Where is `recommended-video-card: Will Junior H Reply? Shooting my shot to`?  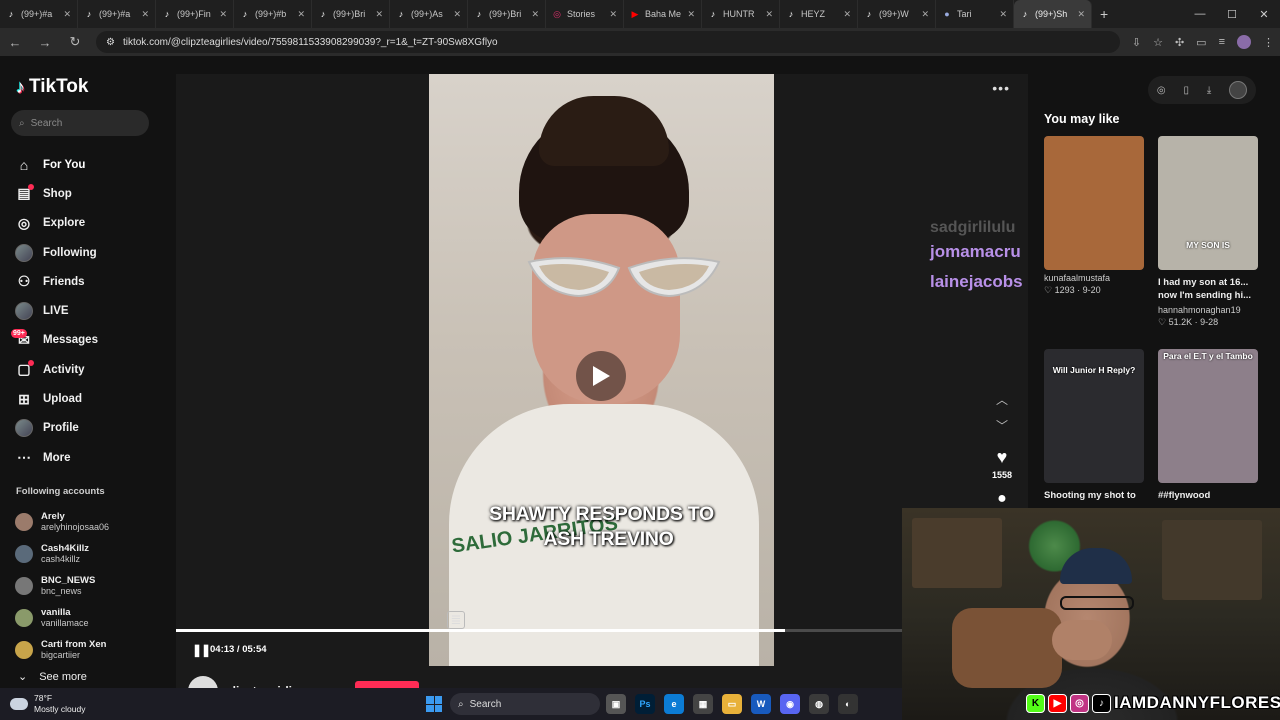 recommended-video-card: Will Junior H Reply? Shooting my shot to is located at coordinates (1094, 425).